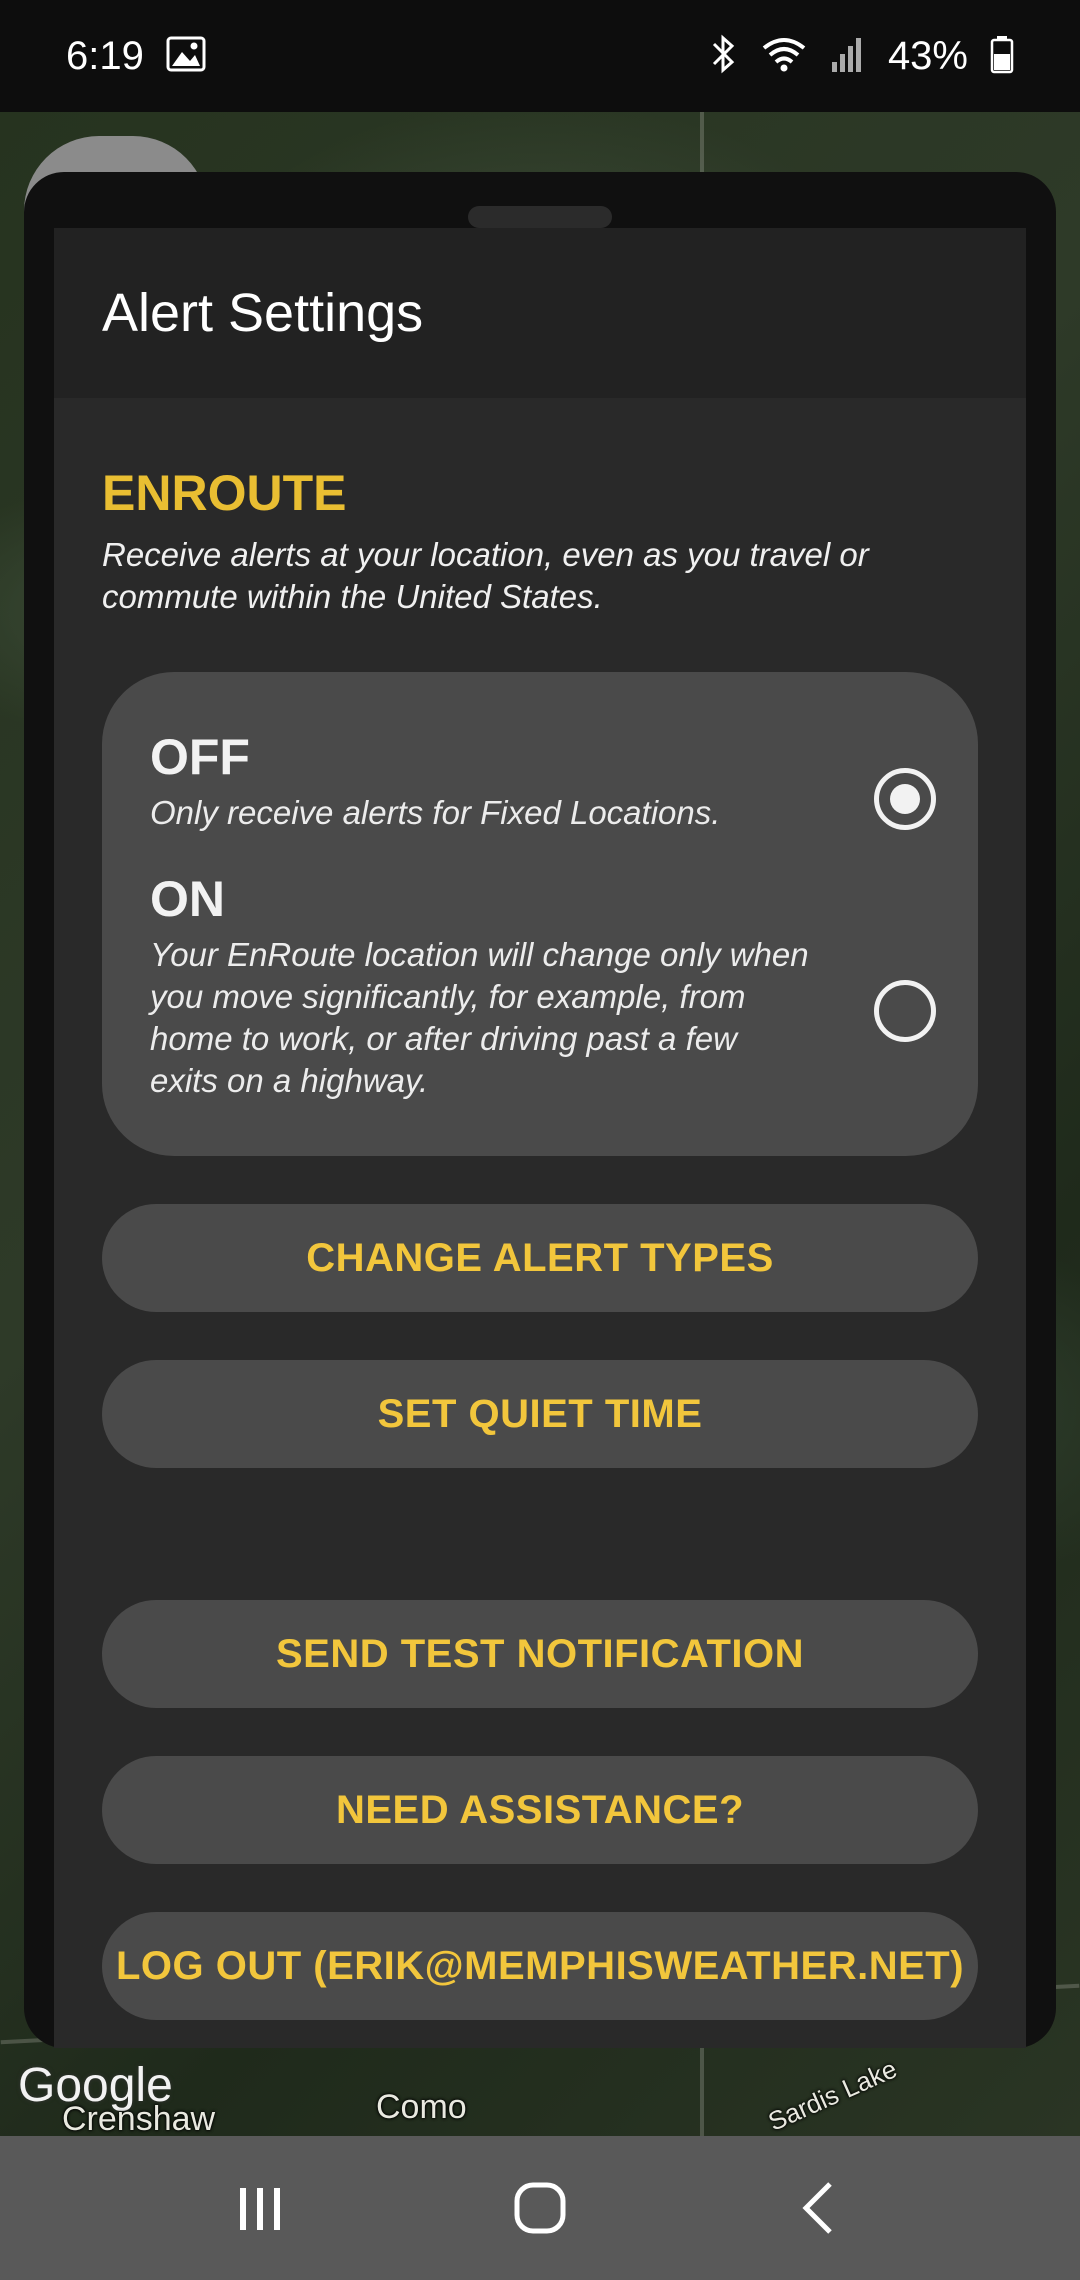 Image resolution: width=1080 pixels, height=2280 pixels. What do you see at coordinates (540, 1414) in the screenshot?
I see `set-quiet-time-button: SET QUIET TIME` at bounding box center [540, 1414].